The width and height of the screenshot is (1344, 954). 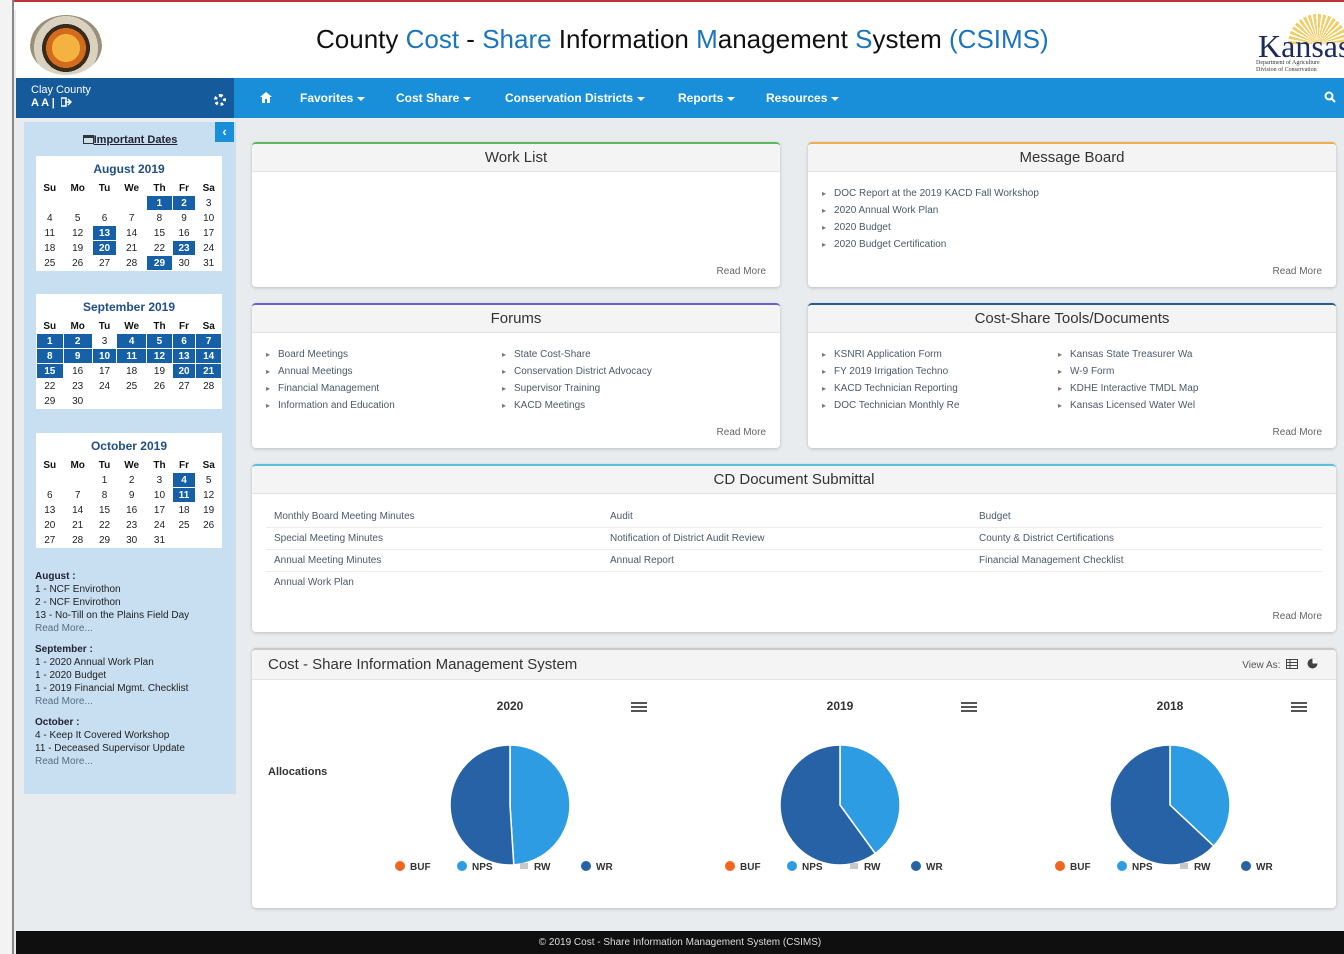 I want to click on event-item: 1 - 2019 Financial Mgmt. Checklist, so click(x=132, y=688).